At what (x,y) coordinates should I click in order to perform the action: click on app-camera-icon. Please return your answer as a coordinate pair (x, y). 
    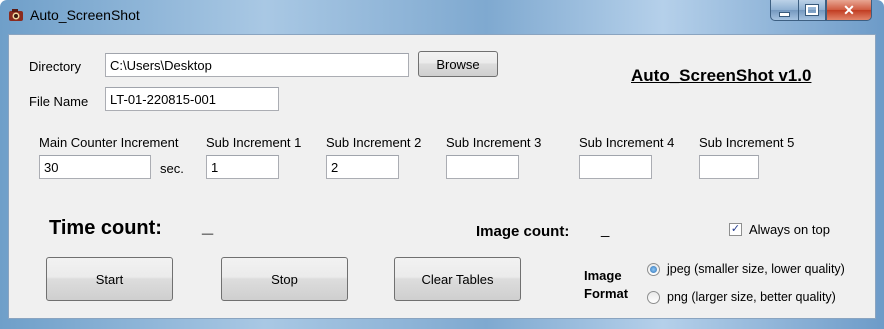
    Looking at the image, I should click on (16, 15).